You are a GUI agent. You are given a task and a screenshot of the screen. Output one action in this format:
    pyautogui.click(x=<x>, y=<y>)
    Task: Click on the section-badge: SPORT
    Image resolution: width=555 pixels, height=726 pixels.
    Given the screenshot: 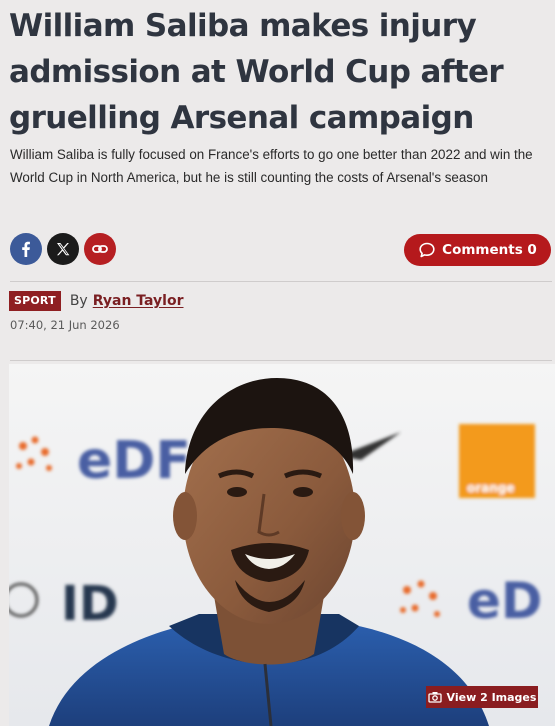 What is the action you would take?
    pyautogui.click(x=35, y=301)
    